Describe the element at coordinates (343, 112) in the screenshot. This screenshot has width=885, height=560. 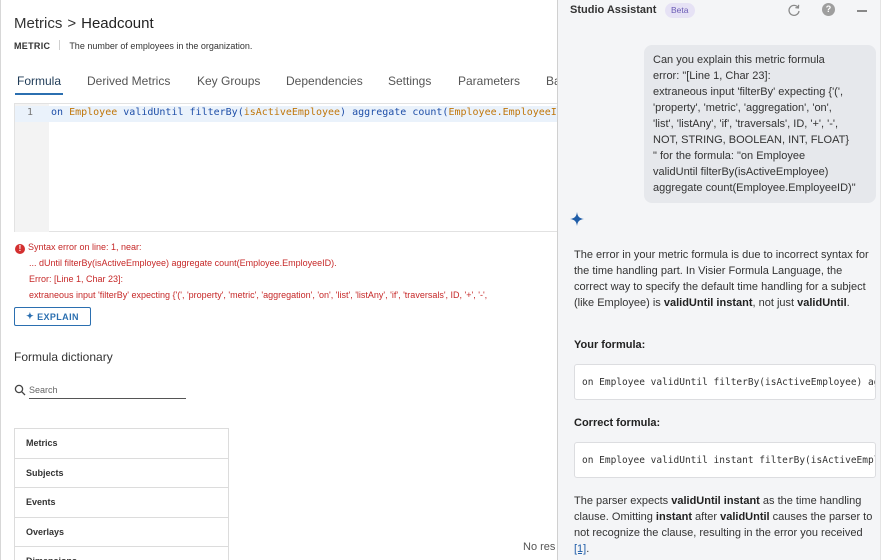
I see `code-token: )` at that location.